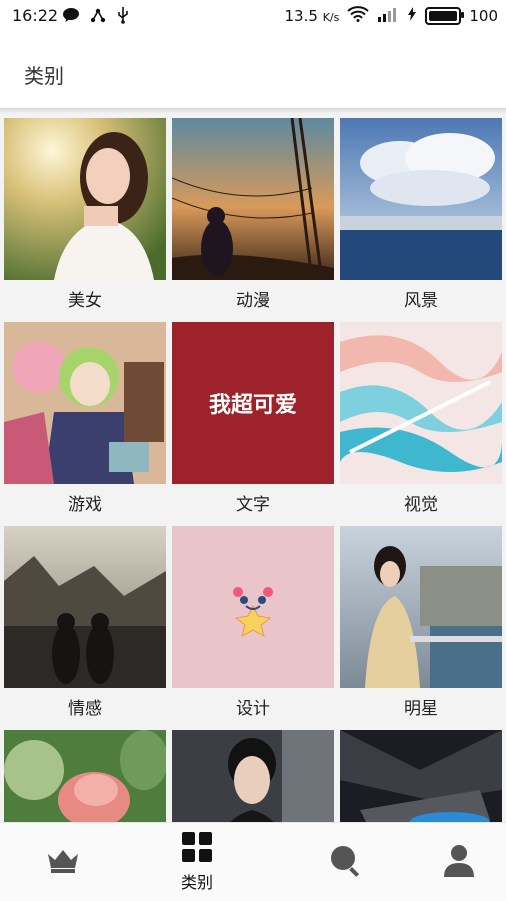  I want to click on search-icon, so click(345, 862).